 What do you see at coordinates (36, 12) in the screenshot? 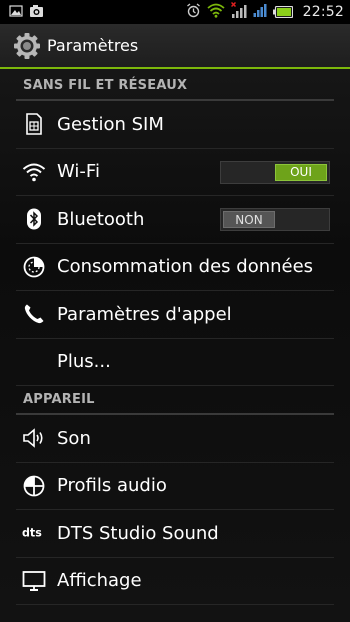
I see `camera-icon` at bounding box center [36, 12].